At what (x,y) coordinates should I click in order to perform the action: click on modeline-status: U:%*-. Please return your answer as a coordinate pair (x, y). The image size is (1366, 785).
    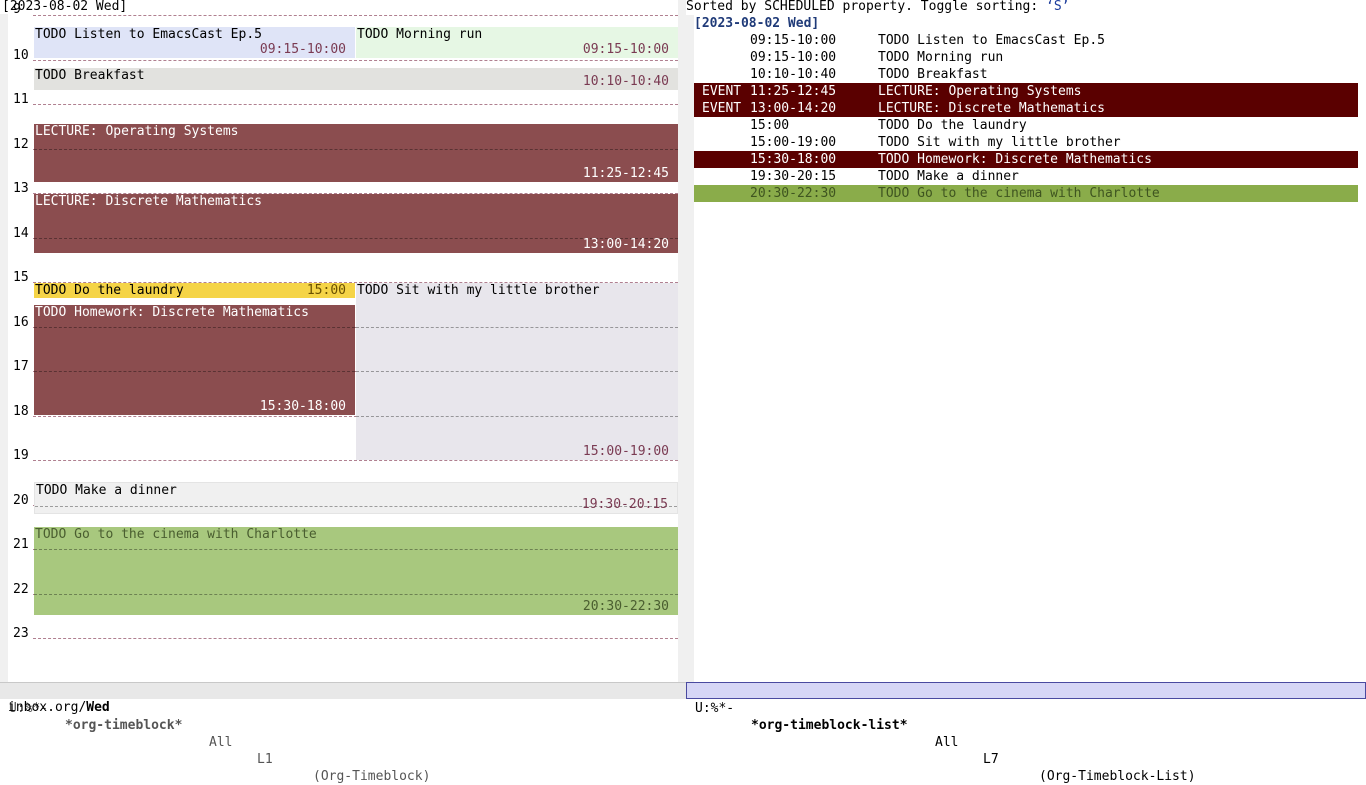
    Looking at the image, I should click on (715, 708).